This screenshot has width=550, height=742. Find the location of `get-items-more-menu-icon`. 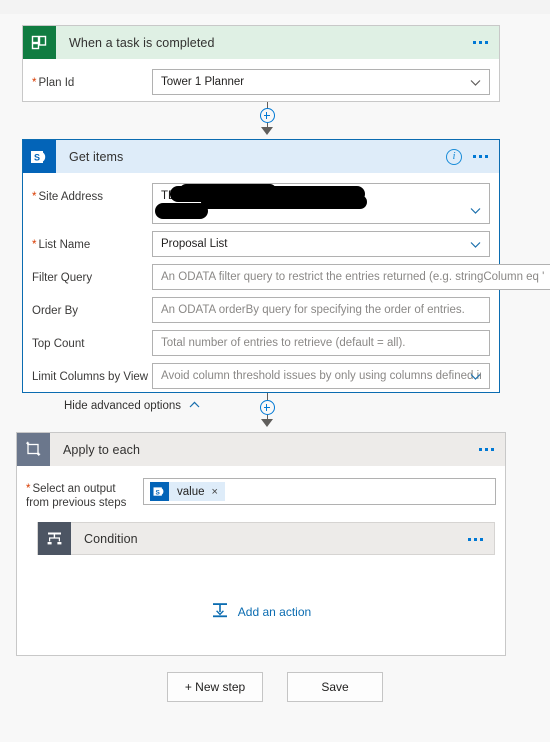

get-items-more-menu-icon is located at coordinates (480, 156).